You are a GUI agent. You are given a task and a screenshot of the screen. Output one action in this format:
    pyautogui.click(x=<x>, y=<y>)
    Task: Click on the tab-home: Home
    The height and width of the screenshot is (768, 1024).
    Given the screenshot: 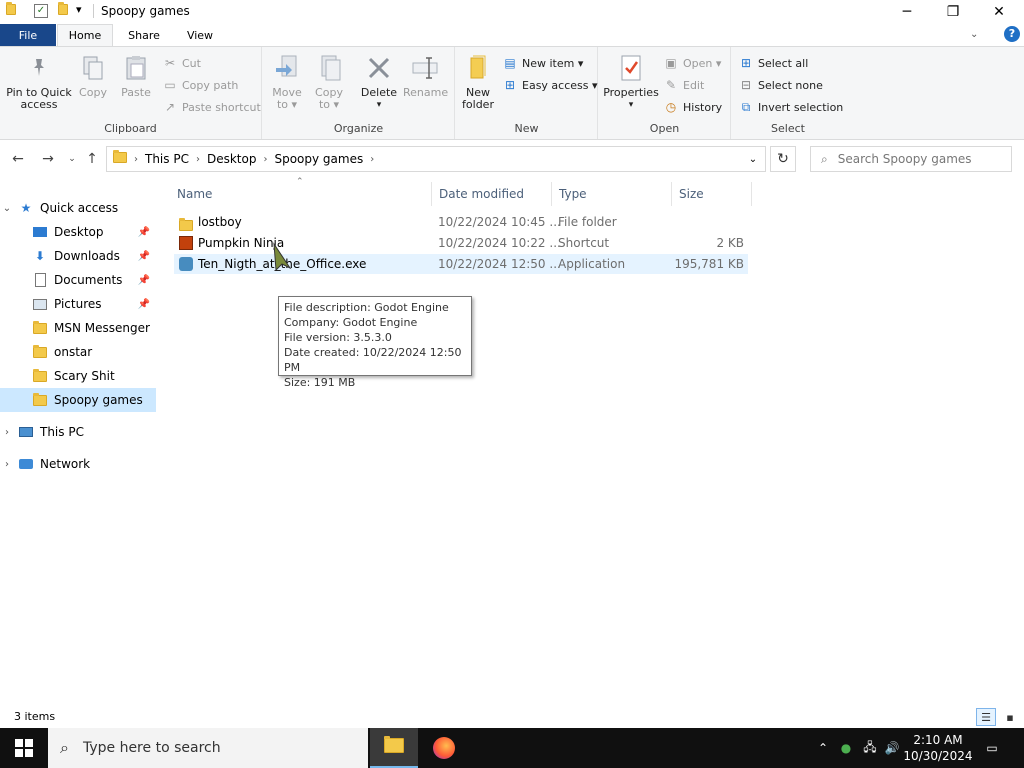 What is the action you would take?
    pyautogui.click(x=85, y=35)
    